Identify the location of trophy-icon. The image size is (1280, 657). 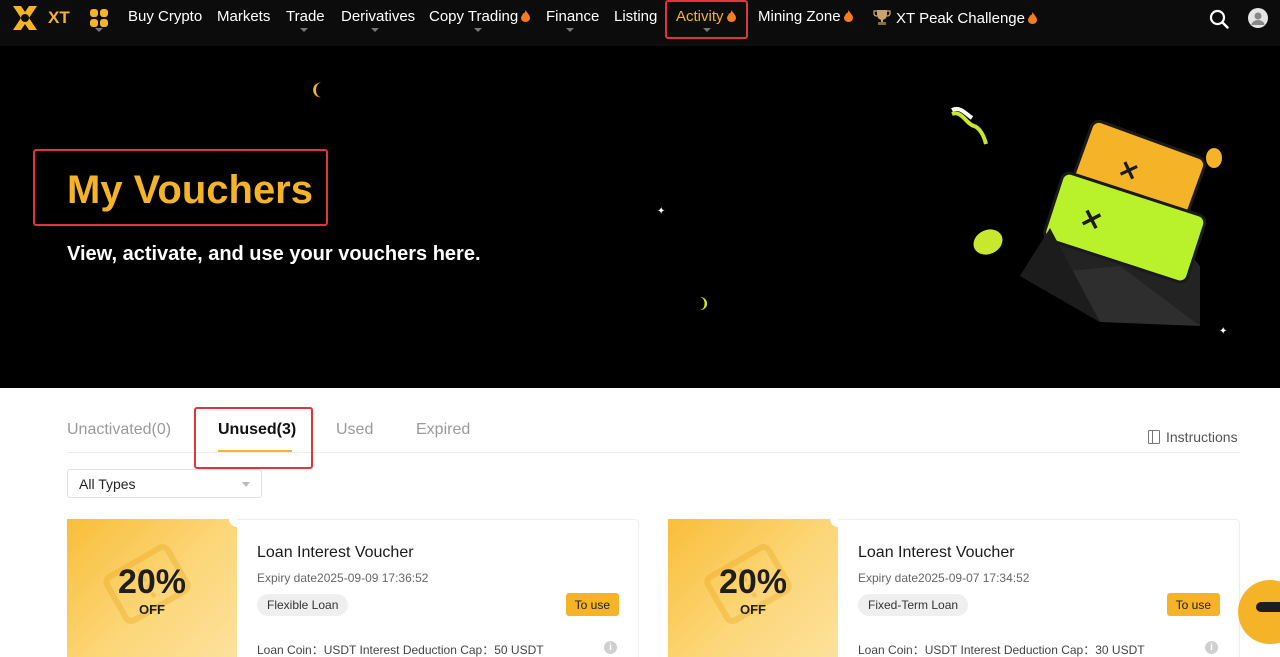
(882, 17).